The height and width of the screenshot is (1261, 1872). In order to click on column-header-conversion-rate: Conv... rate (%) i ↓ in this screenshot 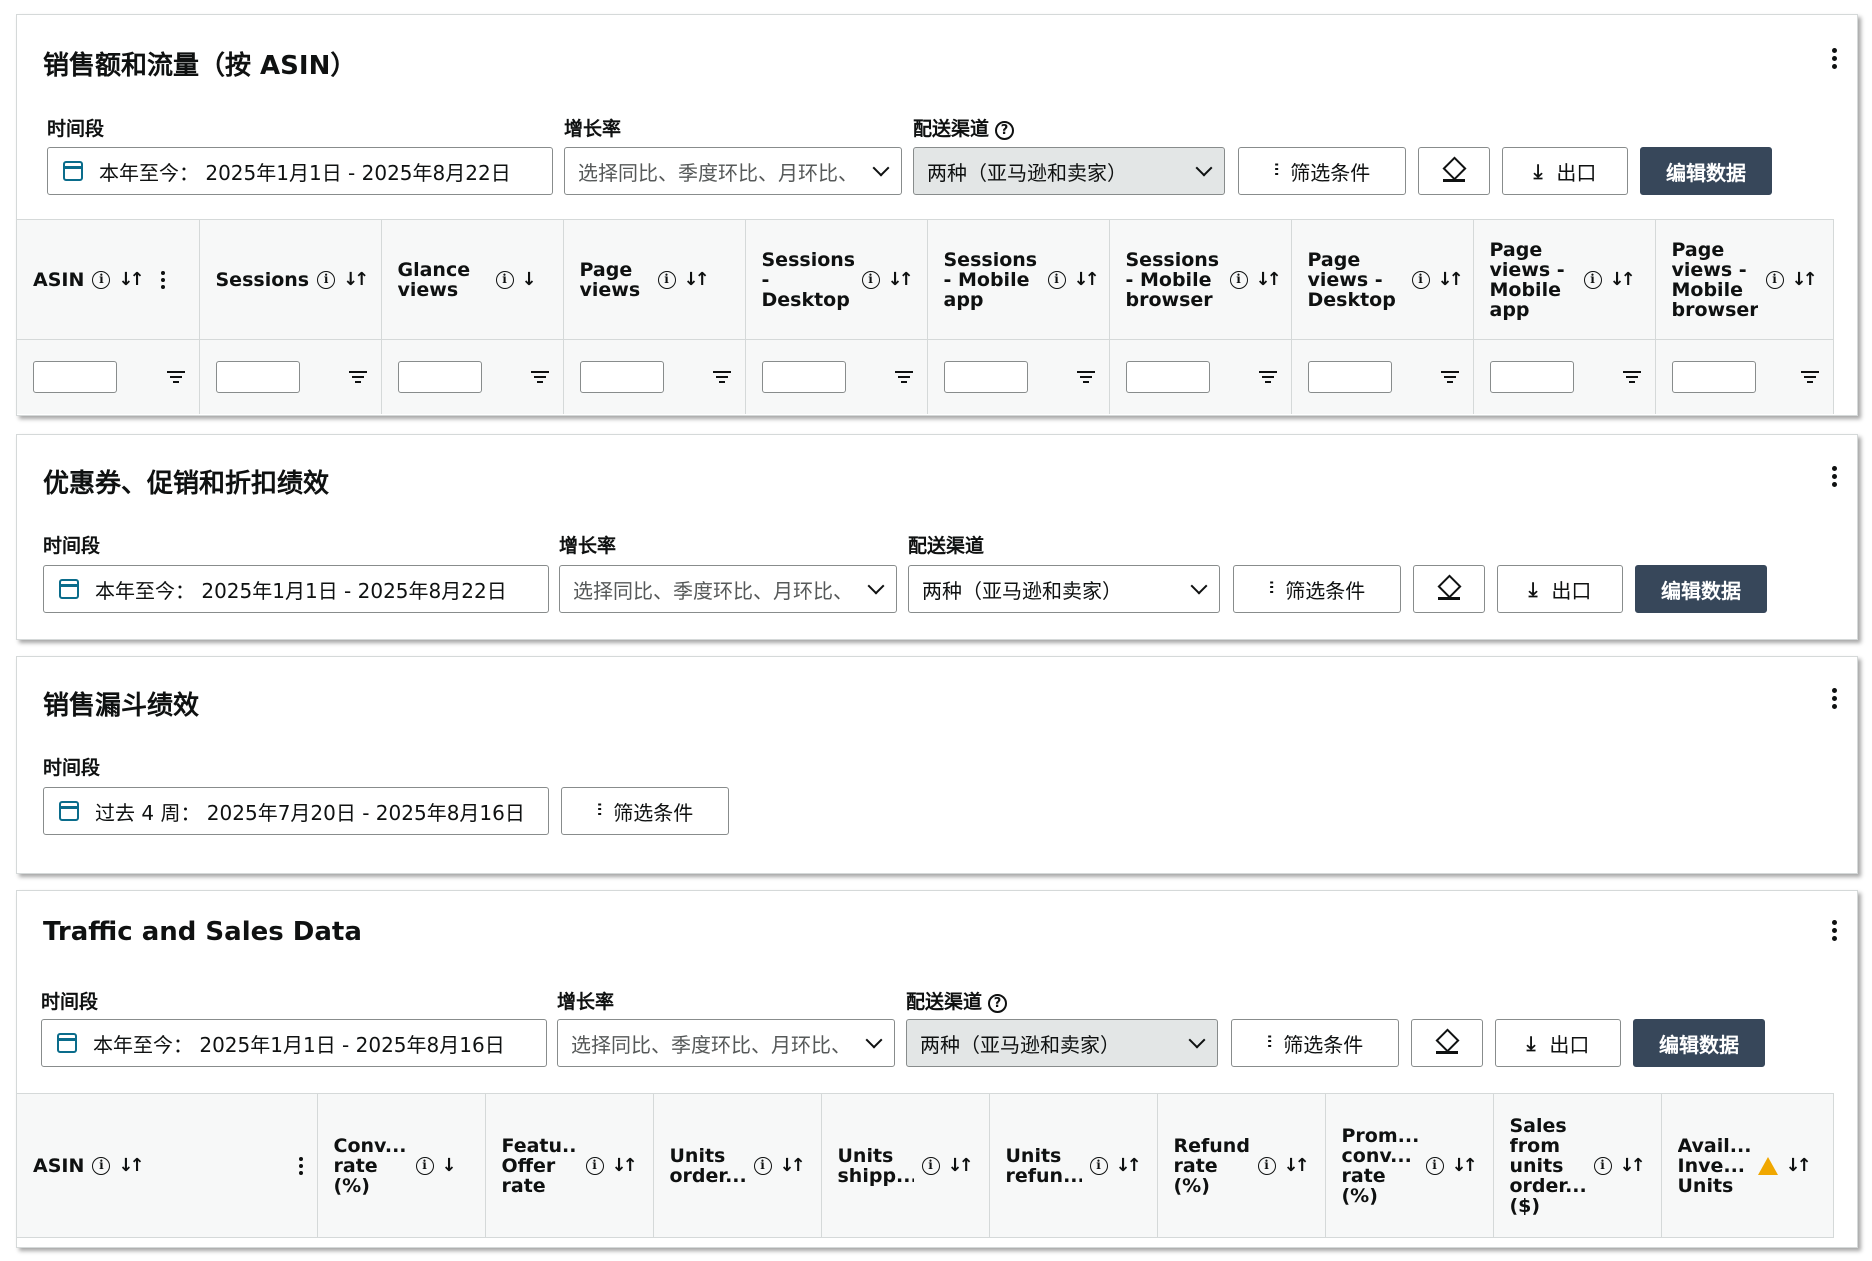, I will do `click(401, 1165)`.